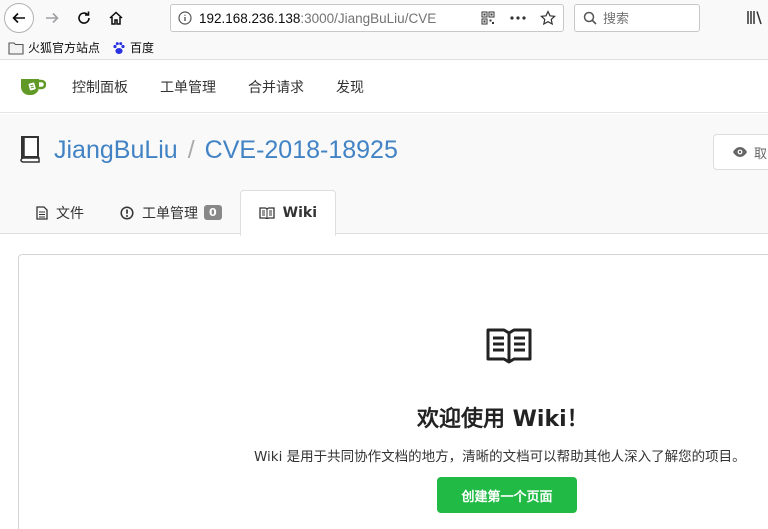 The width and height of the screenshot is (768, 529). I want to click on tab-wiki: Wiki, so click(288, 213).